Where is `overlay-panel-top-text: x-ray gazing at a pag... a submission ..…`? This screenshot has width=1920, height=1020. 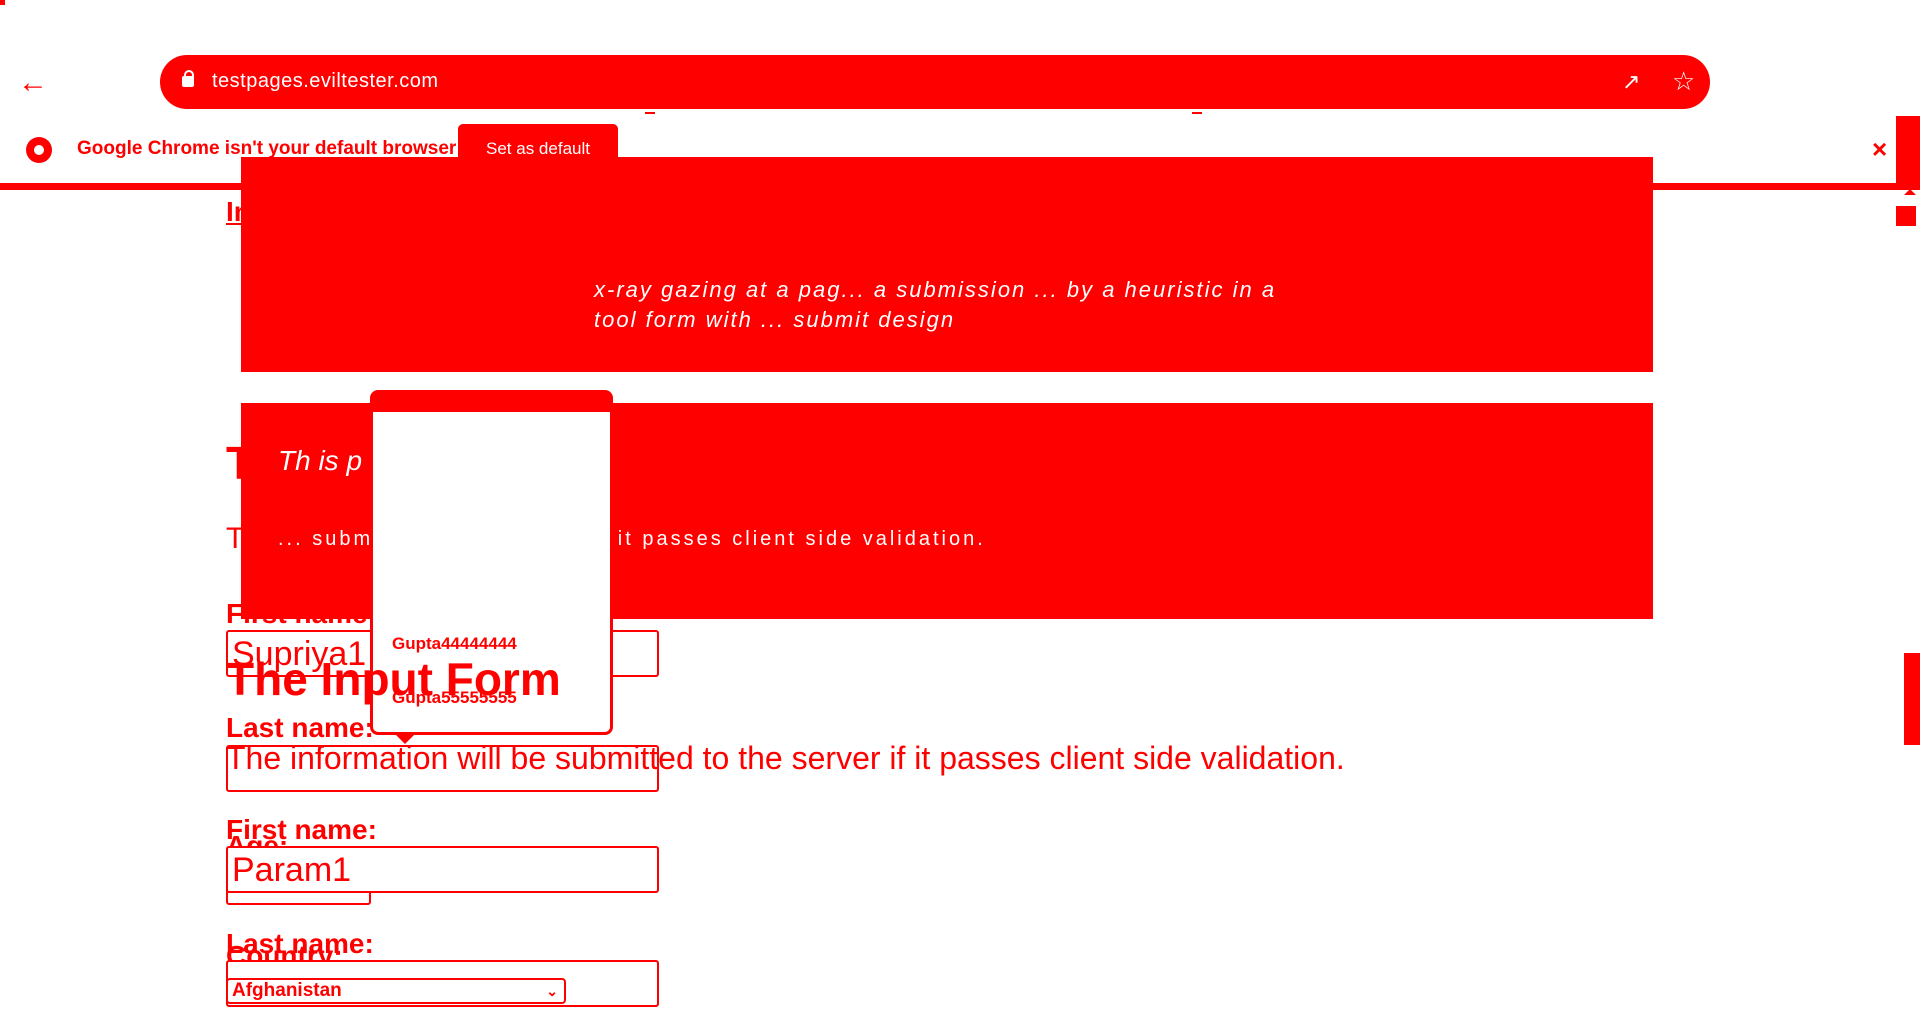
overlay-panel-top-text: x-ray gazing at a pag... a submission ..… is located at coordinates (935, 304).